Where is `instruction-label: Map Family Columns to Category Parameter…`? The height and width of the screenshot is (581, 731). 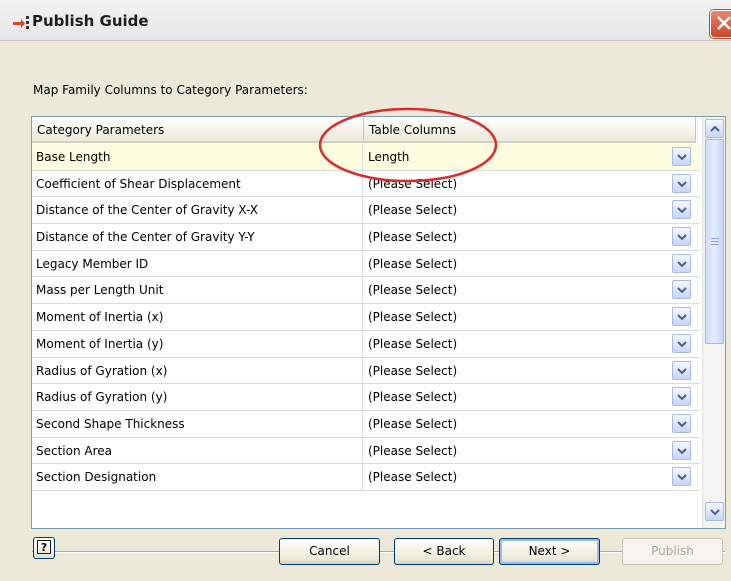
instruction-label: Map Family Columns to Category Parameter… is located at coordinates (170, 90).